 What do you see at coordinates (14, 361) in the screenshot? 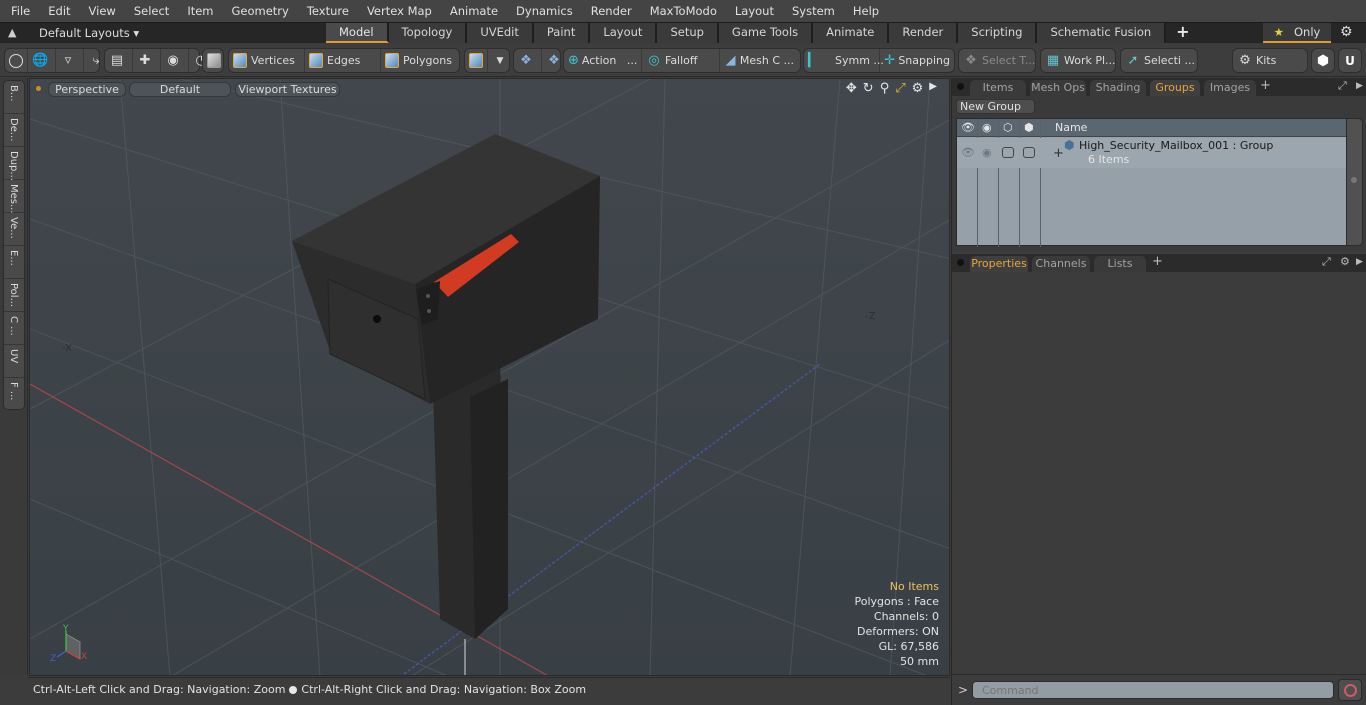
I see `vtab-uv: UV` at bounding box center [14, 361].